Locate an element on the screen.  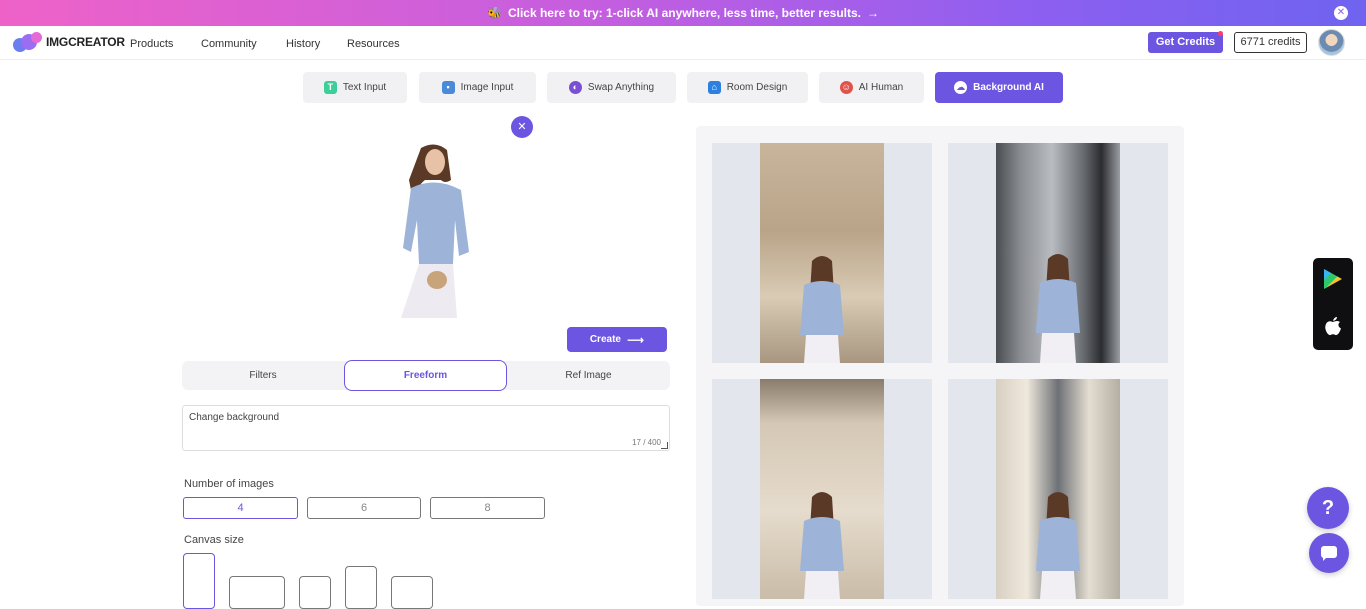
resize-handle is located at coordinates (664, 445).